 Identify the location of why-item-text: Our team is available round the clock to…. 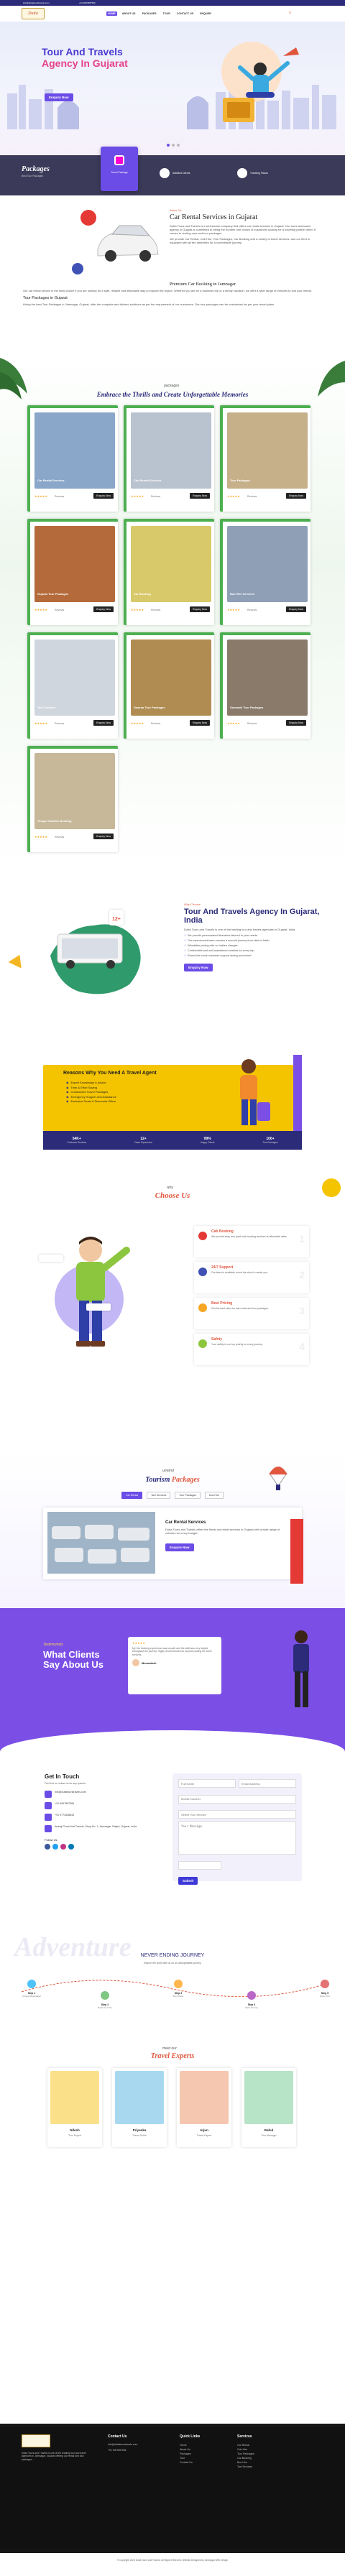
(239, 1272).